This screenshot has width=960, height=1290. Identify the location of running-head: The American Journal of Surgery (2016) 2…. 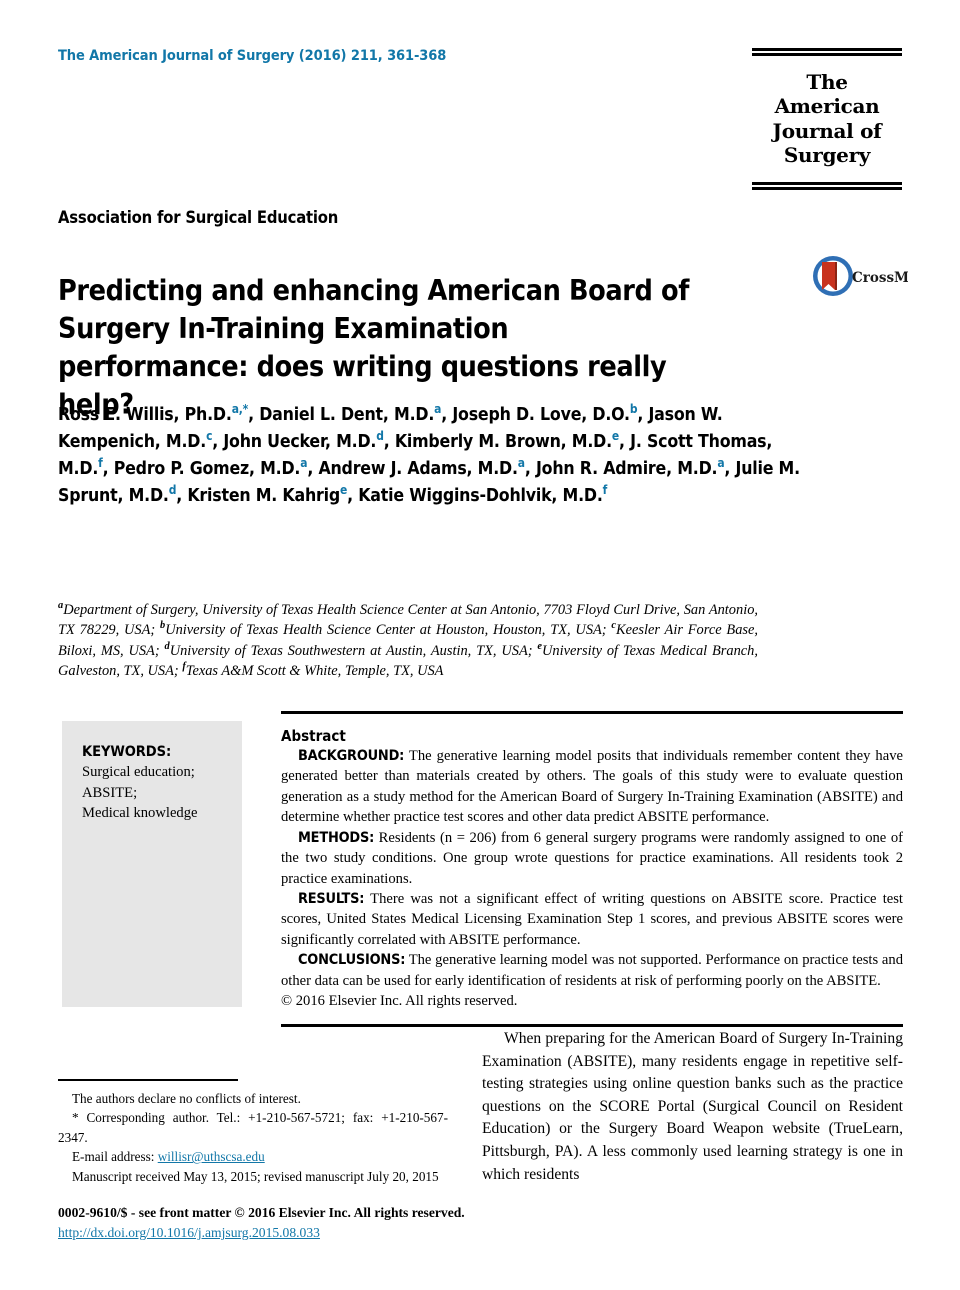
(252, 56).